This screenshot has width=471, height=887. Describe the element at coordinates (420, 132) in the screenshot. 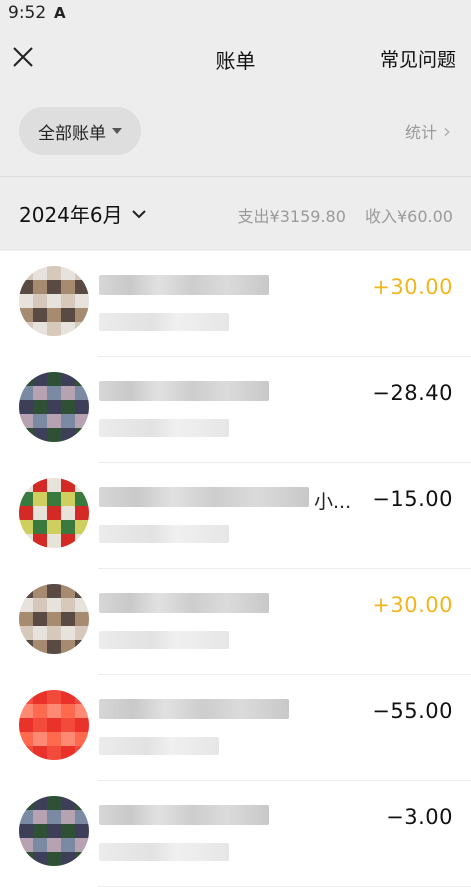

I see `stats-label: 统计` at that location.